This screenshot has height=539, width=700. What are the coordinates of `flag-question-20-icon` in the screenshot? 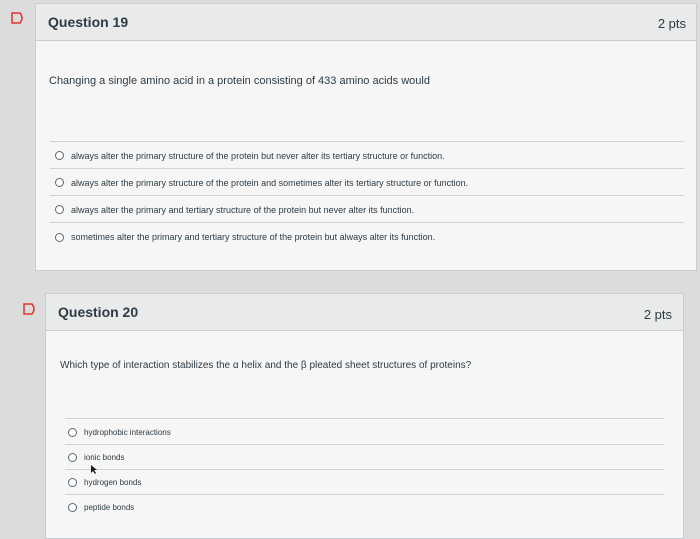 It's located at (30, 309).